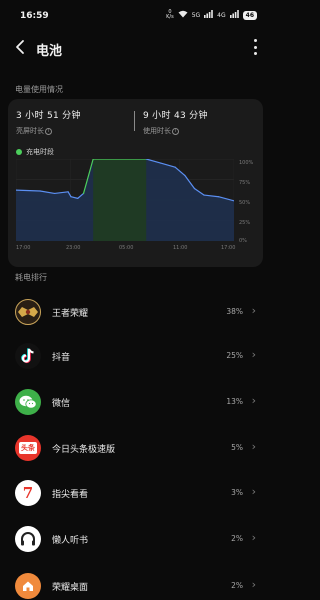 This screenshot has width=320, height=600. Describe the element at coordinates (208, 15) in the screenshot. I see `signal-bars-icon` at that location.